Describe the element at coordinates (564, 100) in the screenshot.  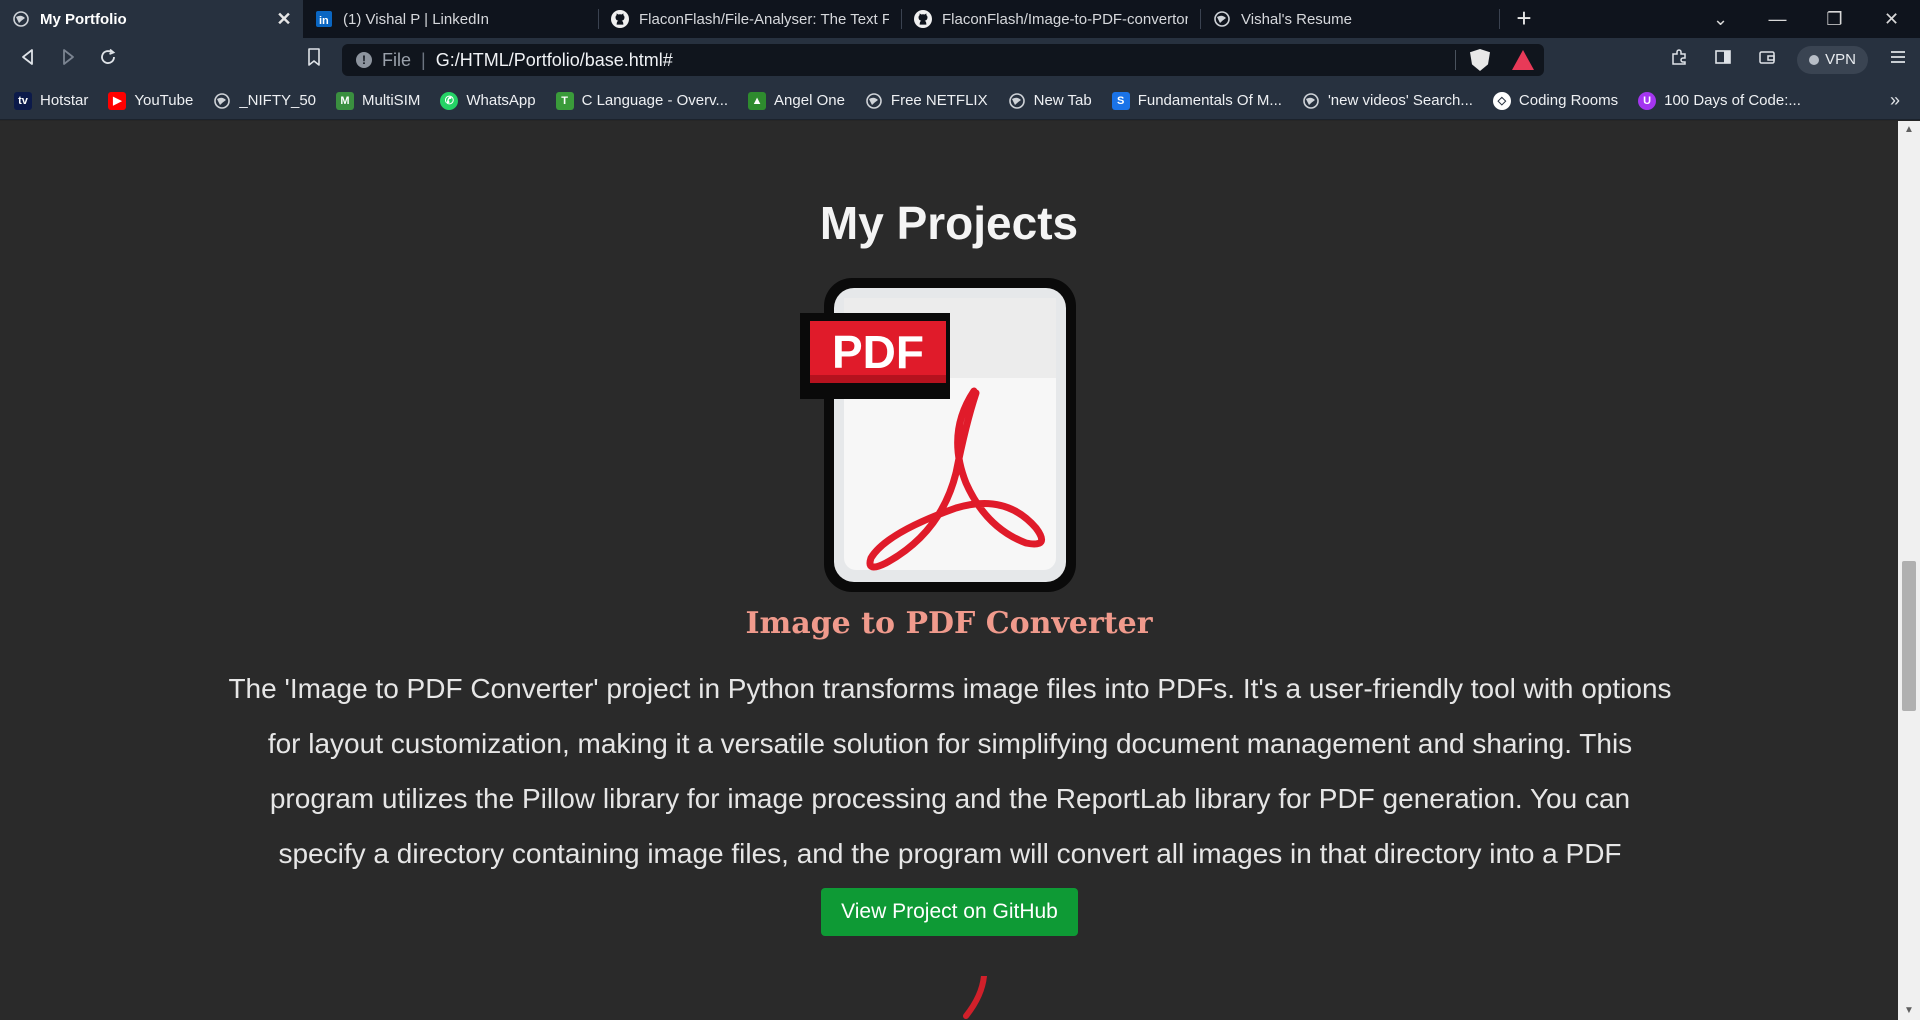
I see `tutorials-icon: T` at that location.